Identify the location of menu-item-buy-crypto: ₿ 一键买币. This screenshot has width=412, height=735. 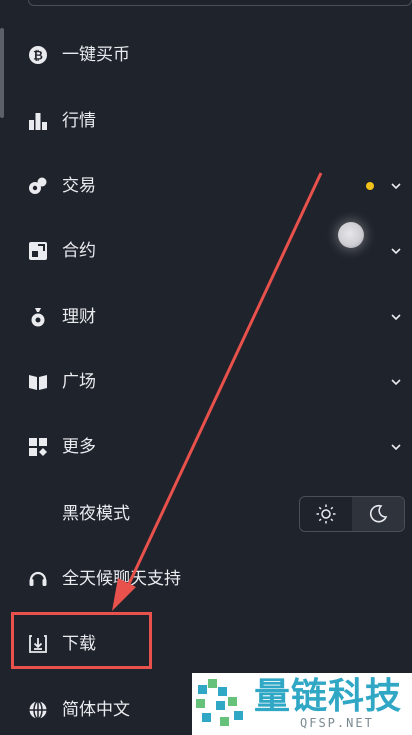
(206, 55).